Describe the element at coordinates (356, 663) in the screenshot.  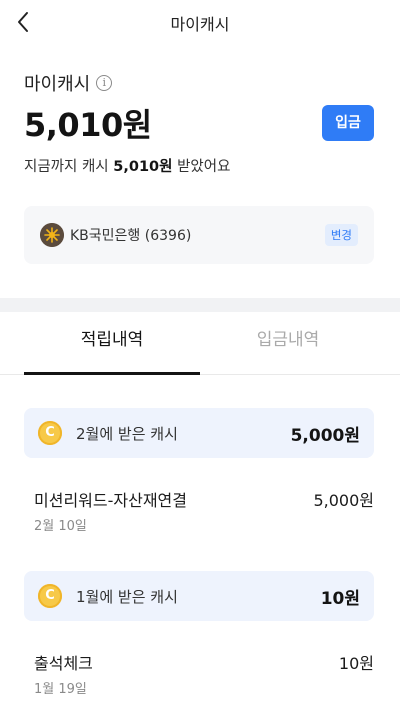
I see `entry-amount: 10원` at that location.